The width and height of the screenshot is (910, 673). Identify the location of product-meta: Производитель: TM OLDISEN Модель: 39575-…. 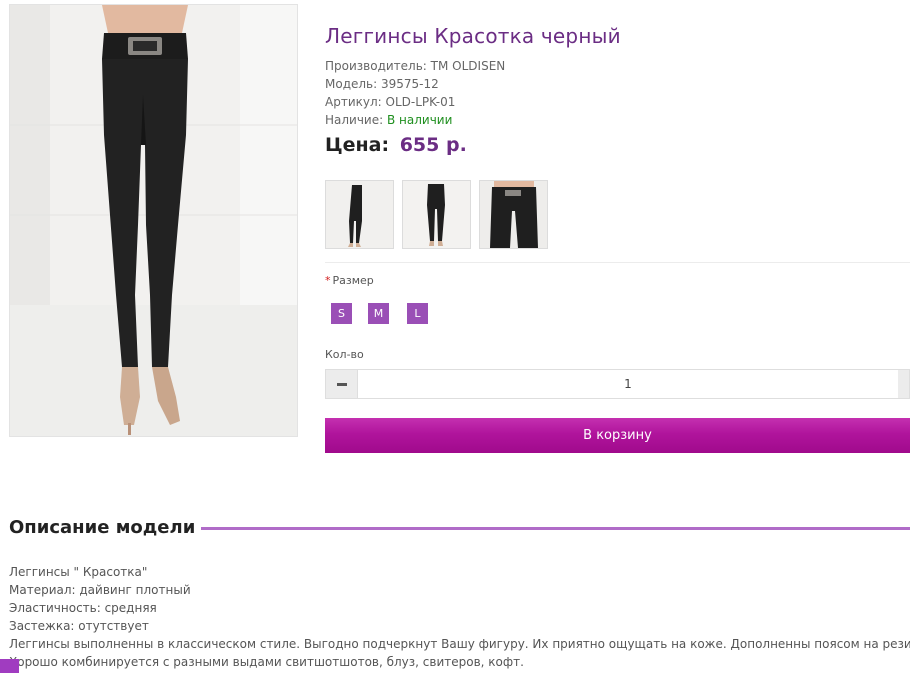
(415, 93).